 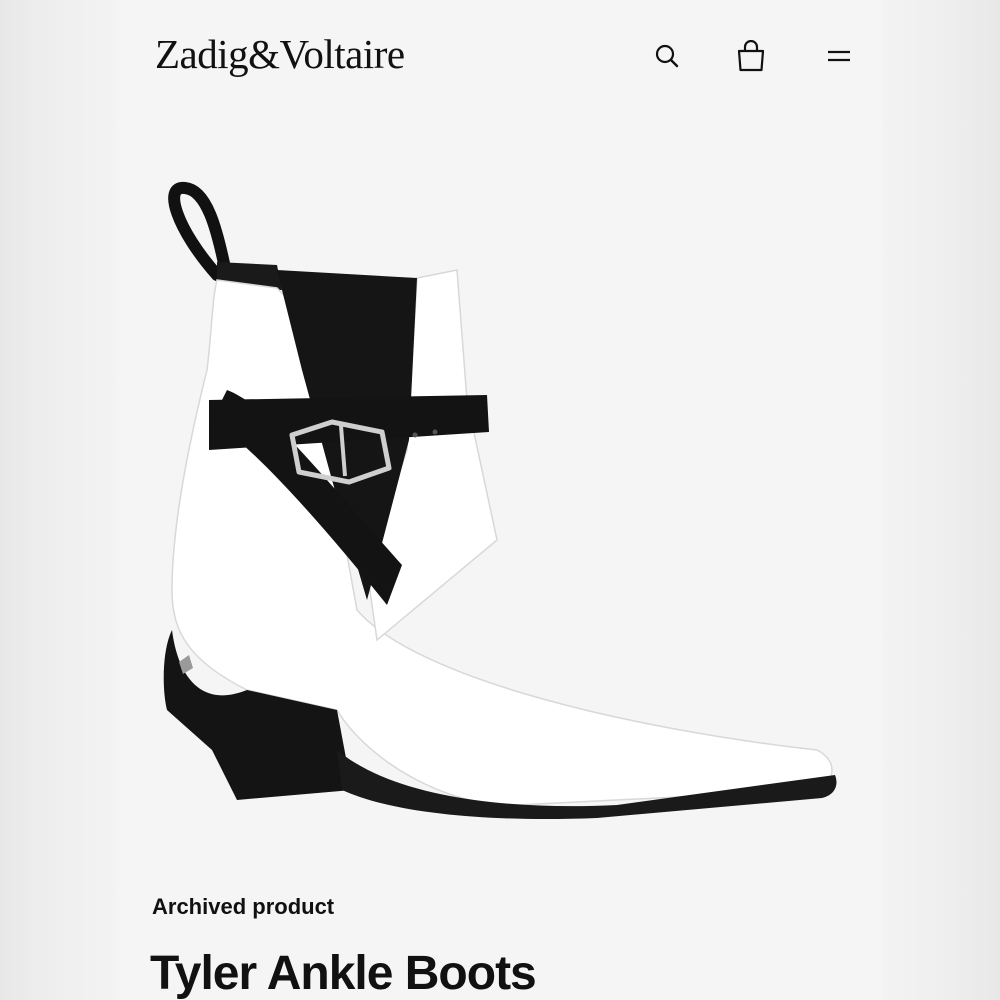 I want to click on site-header: Zadig&Voltaire, so click(x=500, y=55).